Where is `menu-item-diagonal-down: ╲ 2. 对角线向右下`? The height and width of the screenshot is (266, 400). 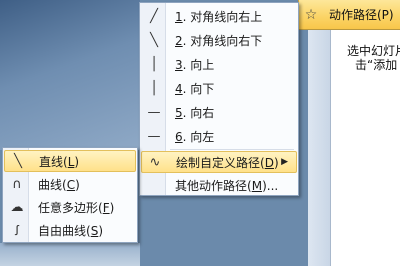
menu-item-diagonal-down: ╲ 2. 对角线向右下 is located at coordinates (219, 40).